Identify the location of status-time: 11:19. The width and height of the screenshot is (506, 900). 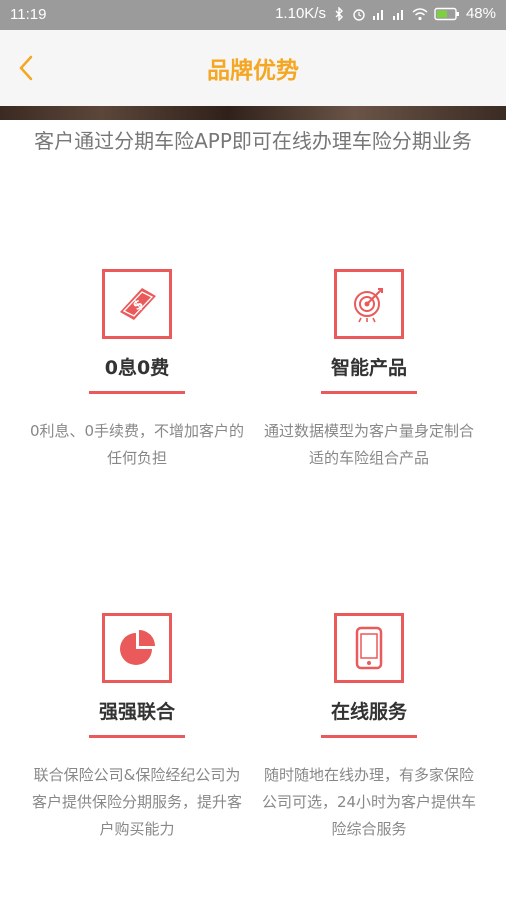
(28, 14).